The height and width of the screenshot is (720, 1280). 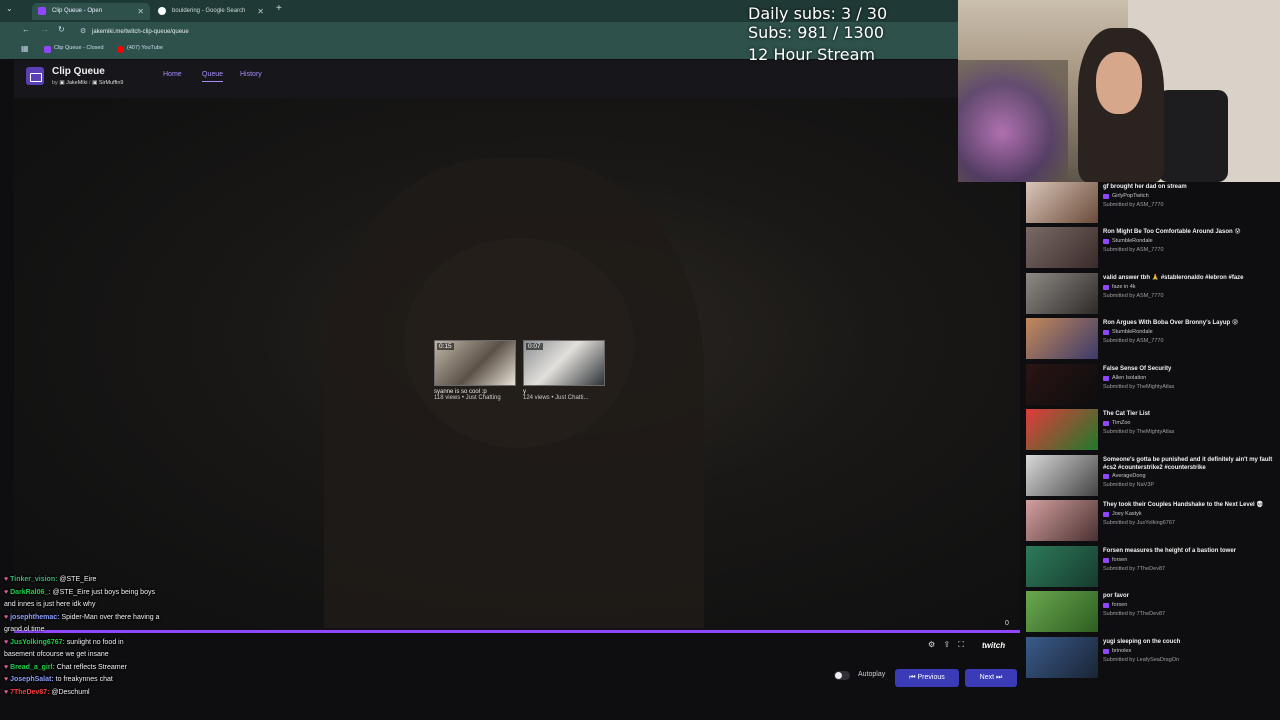 What do you see at coordinates (24, 629) in the screenshot?
I see `chat-text: grand ol time` at bounding box center [24, 629].